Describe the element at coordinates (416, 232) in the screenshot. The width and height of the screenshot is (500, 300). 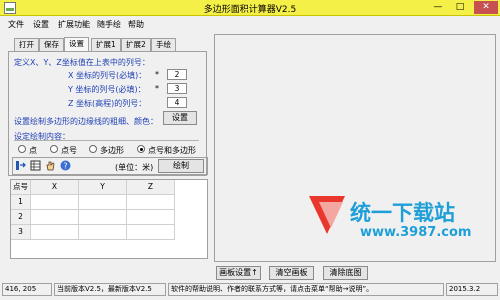
I see `watermark-url: www.3987.com` at that location.